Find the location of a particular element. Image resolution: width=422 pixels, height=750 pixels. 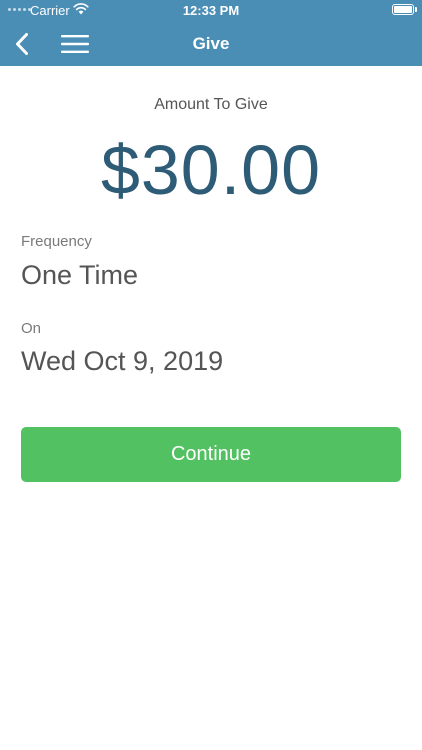

battery-fill is located at coordinates (403, 9).